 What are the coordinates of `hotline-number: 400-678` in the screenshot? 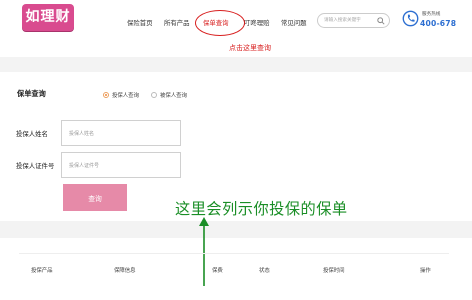 It's located at (438, 23).